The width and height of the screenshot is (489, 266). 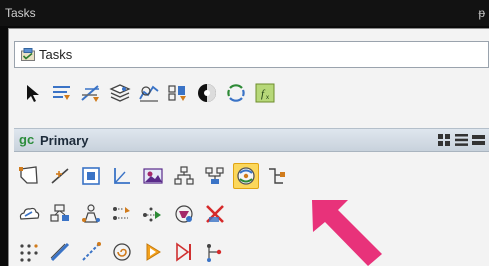 What do you see at coordinates (215, 252) in the screenshot?
I see `trace-icon` at bounding box center [215, 252].